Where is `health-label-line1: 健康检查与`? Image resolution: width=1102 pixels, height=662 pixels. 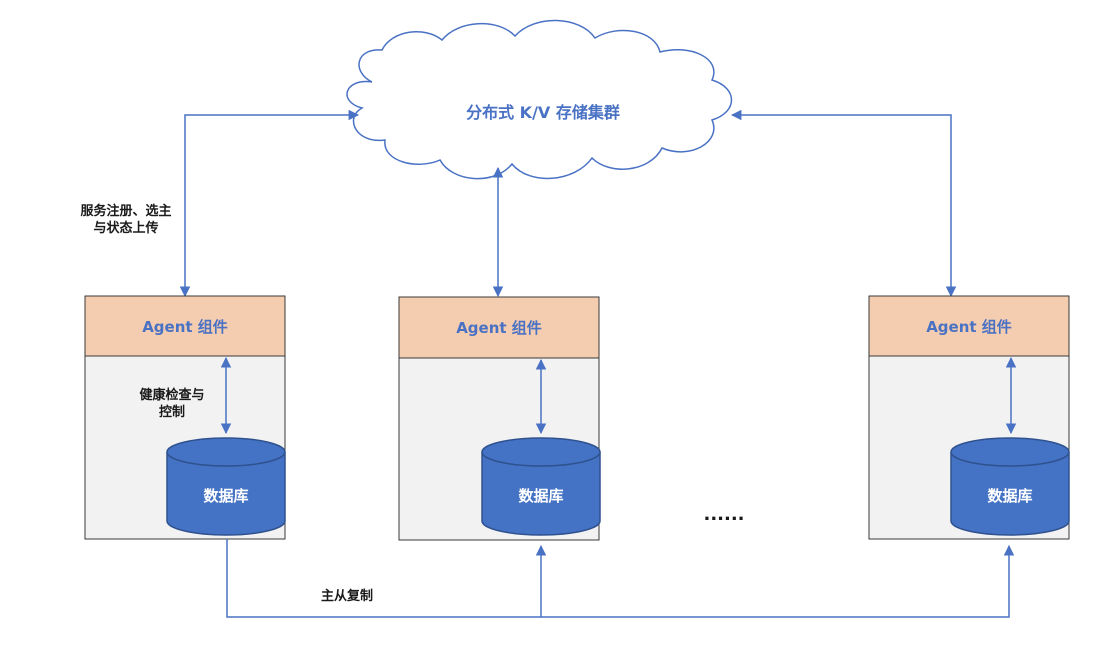 health-label-line1: 健康检查与 is located at coordinates (171, 395).